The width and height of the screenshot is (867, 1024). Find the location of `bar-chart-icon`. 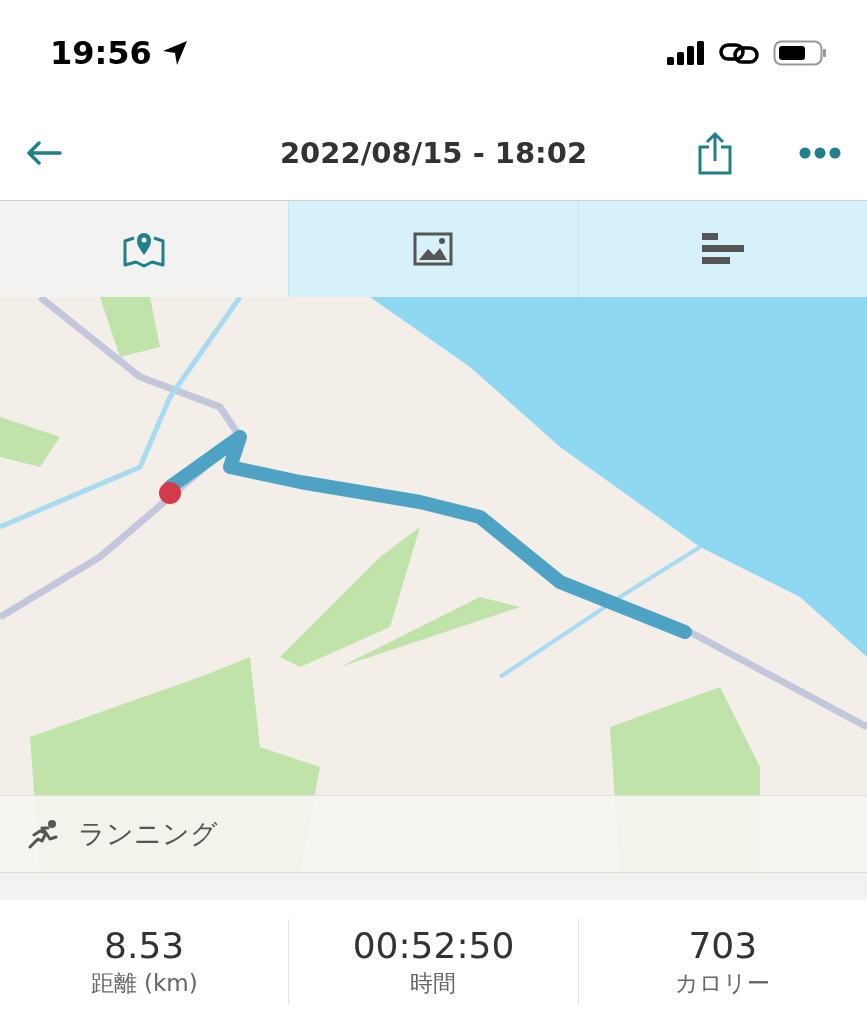

bar-chart-icon is located at coordinates (722, 249).